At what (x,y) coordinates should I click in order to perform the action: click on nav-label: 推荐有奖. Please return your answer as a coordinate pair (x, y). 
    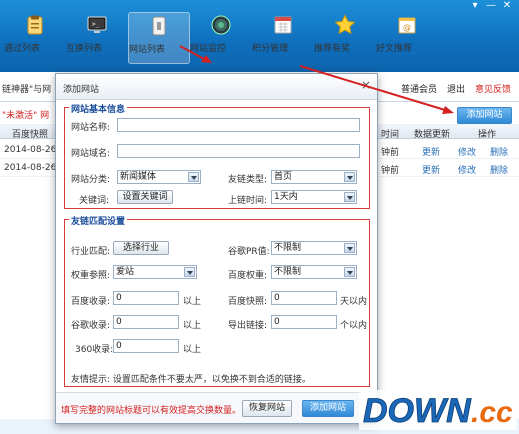
    Looking at the image, I should click on (332, 49).